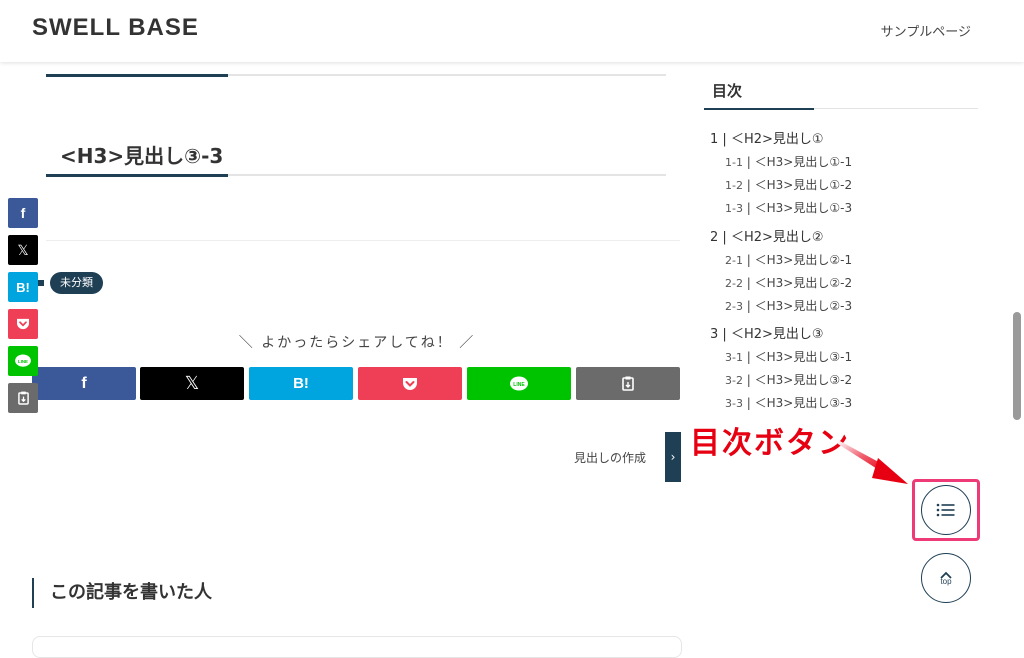 This screenshot has width=1024, height=658. I want to click on back-to-top-button: top, so click(946, 578).